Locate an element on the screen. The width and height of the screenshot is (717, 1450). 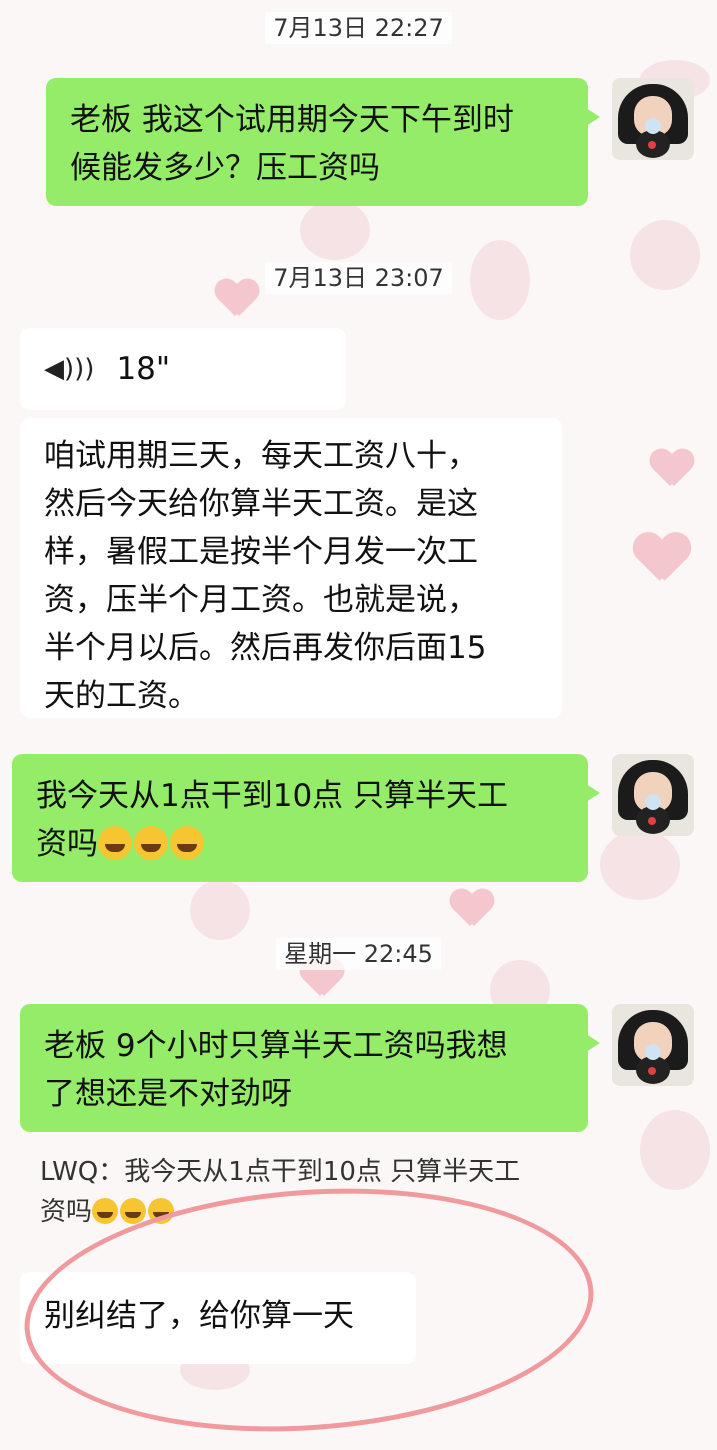
received-message-bubble: 别纠结了，给你算一天 is located at coordinates (218, 1318).